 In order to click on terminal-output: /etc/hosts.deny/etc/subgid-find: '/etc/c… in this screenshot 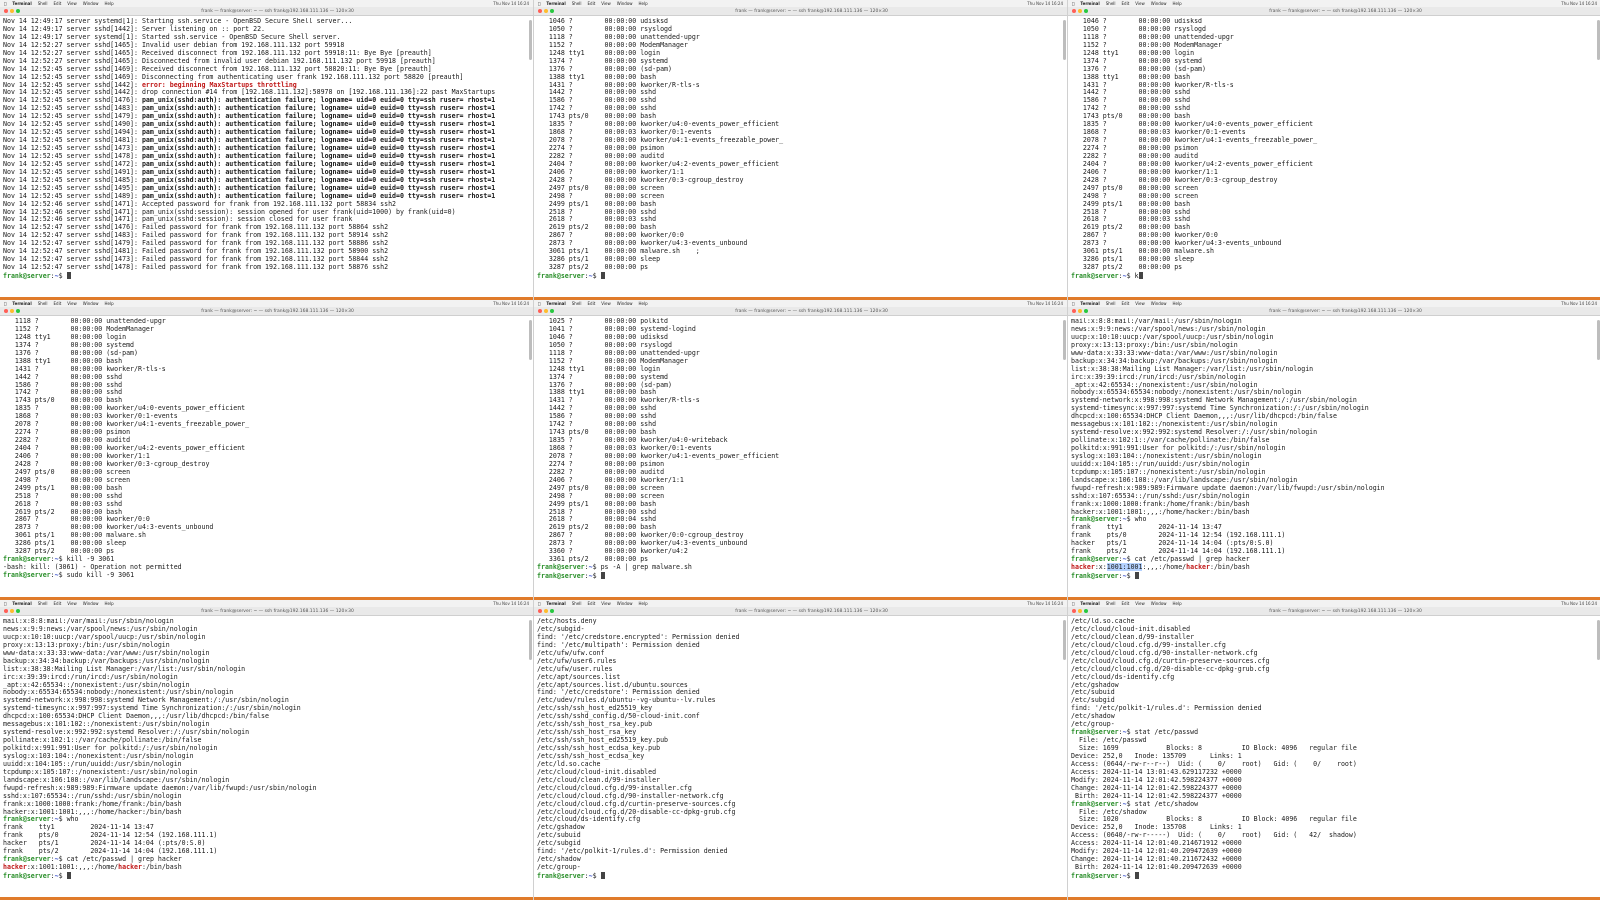, I will do `click(799, 756)`.